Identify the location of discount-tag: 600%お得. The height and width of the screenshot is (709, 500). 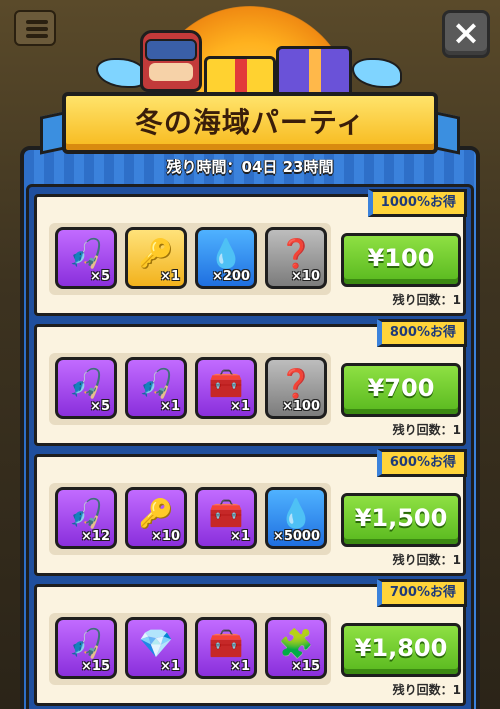
(421, 463).